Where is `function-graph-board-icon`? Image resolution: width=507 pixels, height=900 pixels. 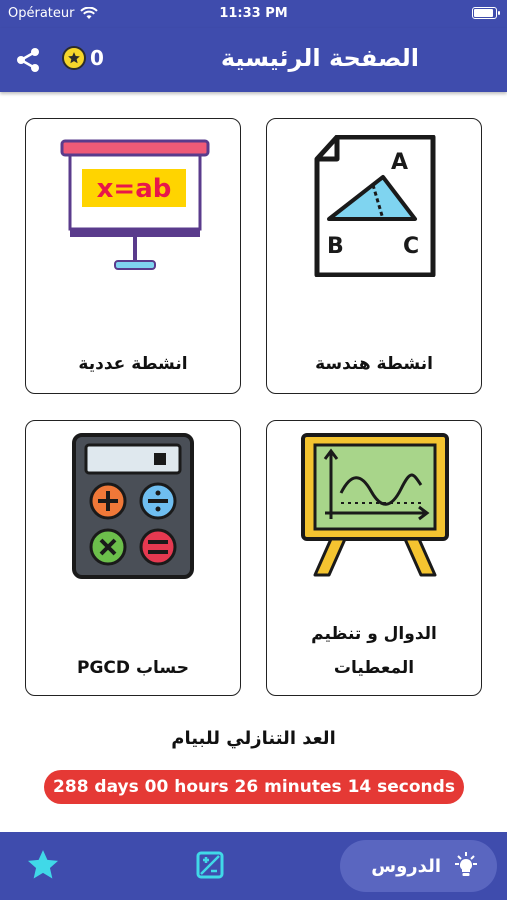
function-graph-board-icon is located at coordinates (375, 505).